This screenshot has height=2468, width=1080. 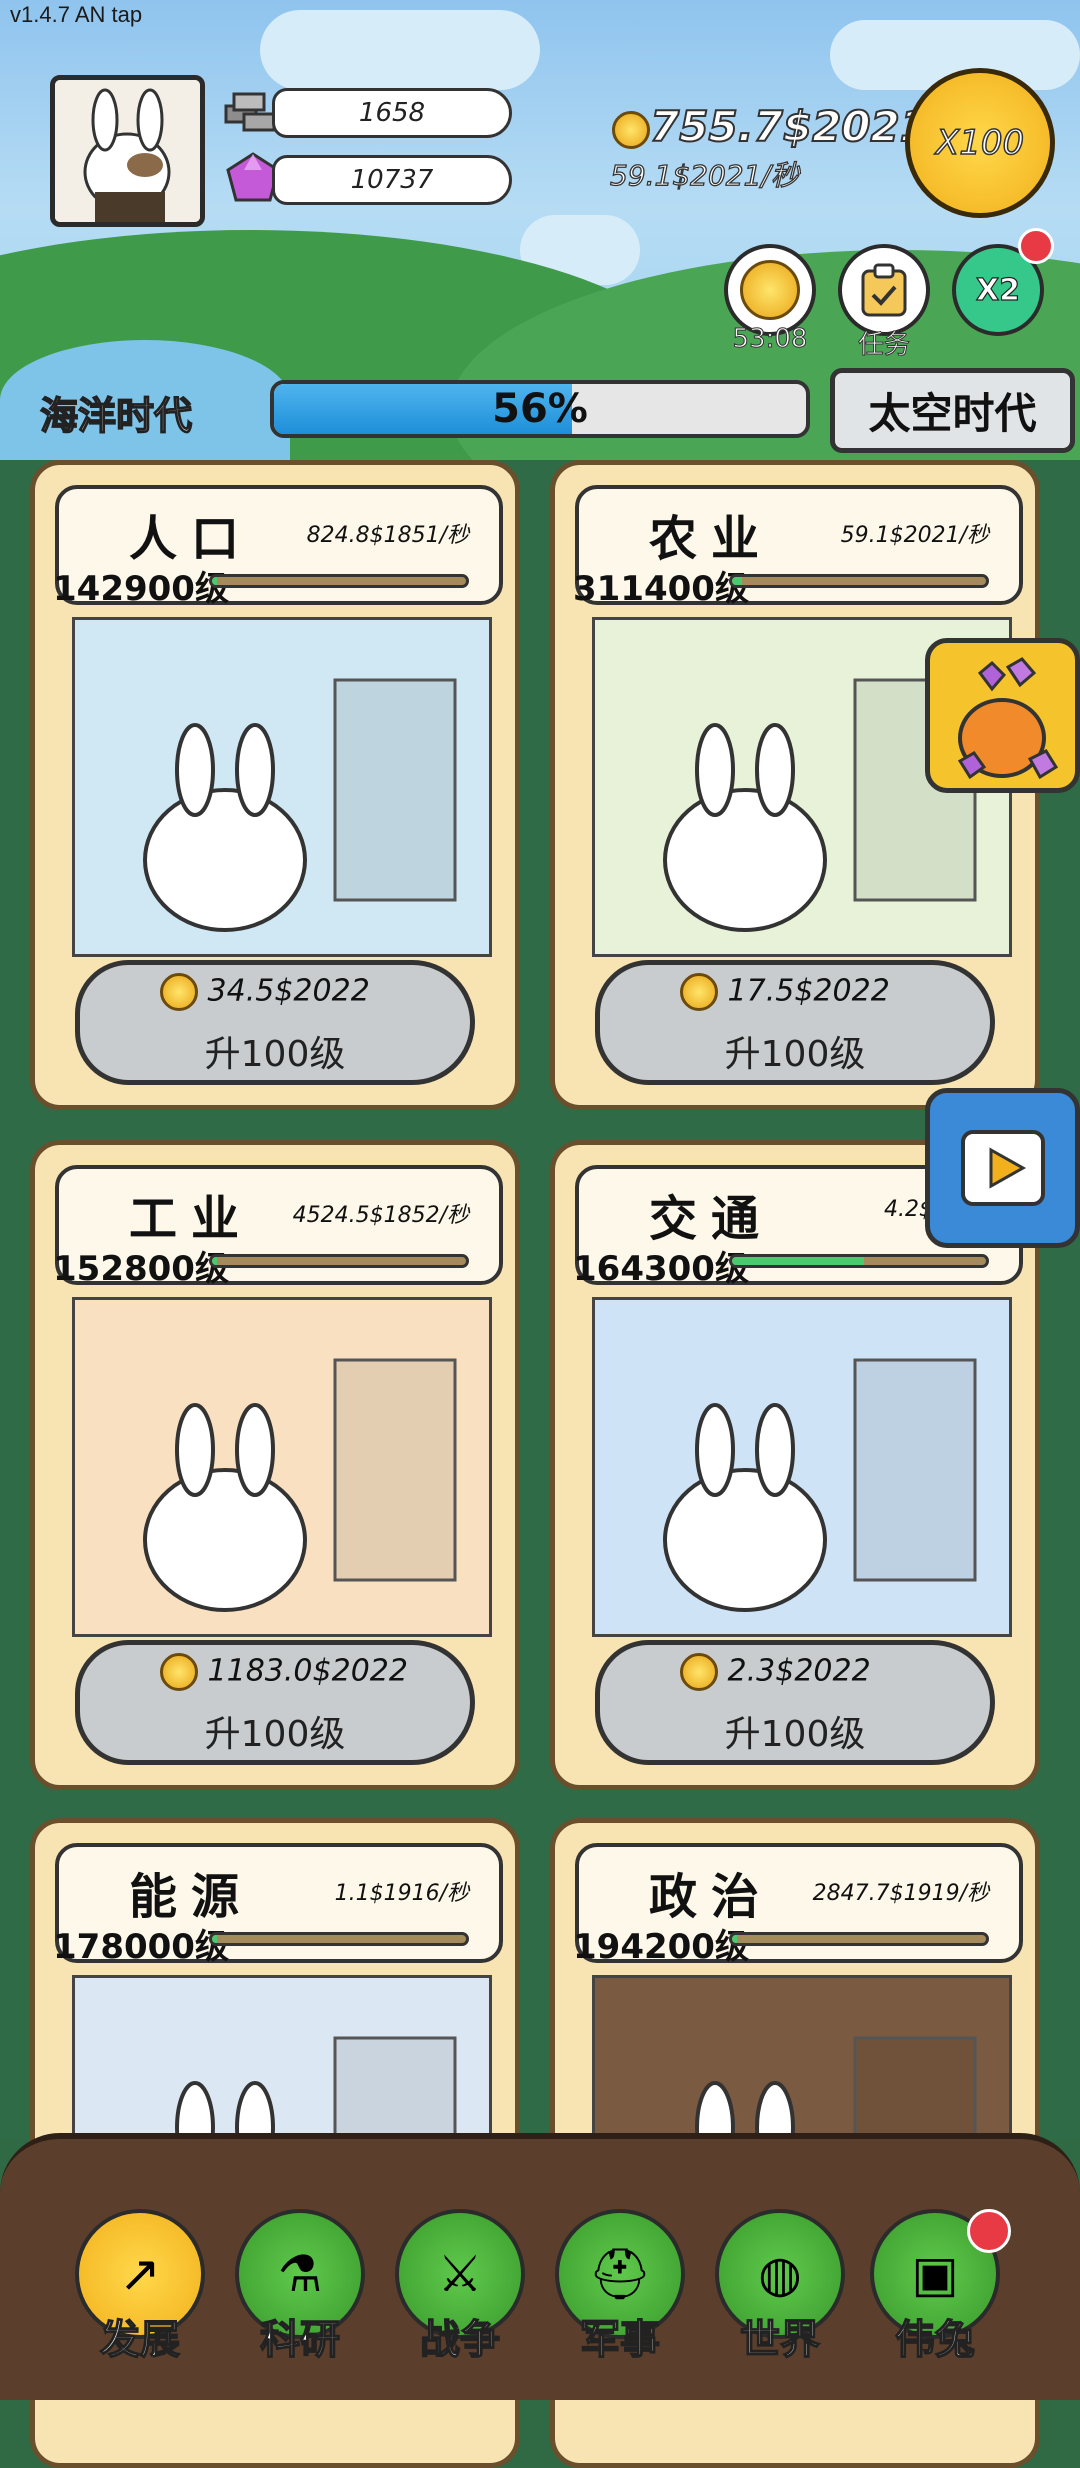 I want to click on multiplier-button: X100, so click(x=980, y=143).